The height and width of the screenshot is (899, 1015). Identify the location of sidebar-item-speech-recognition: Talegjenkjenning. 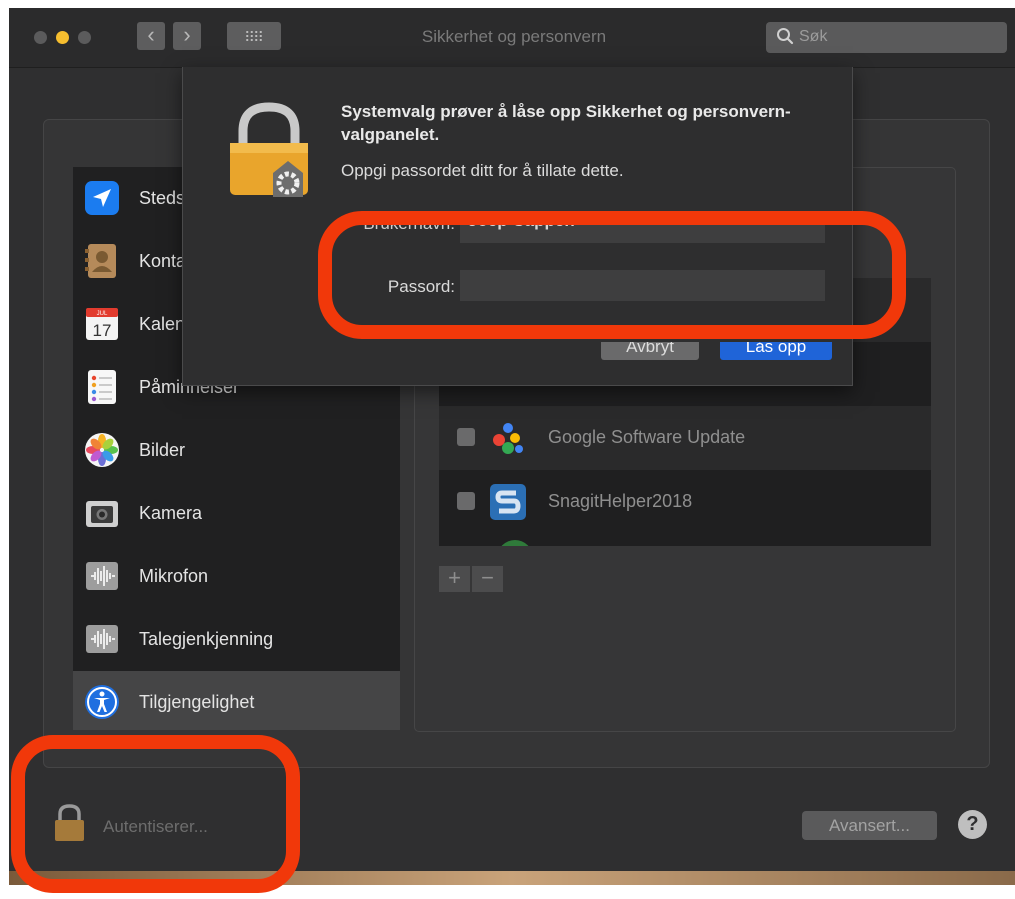
(236, 639).